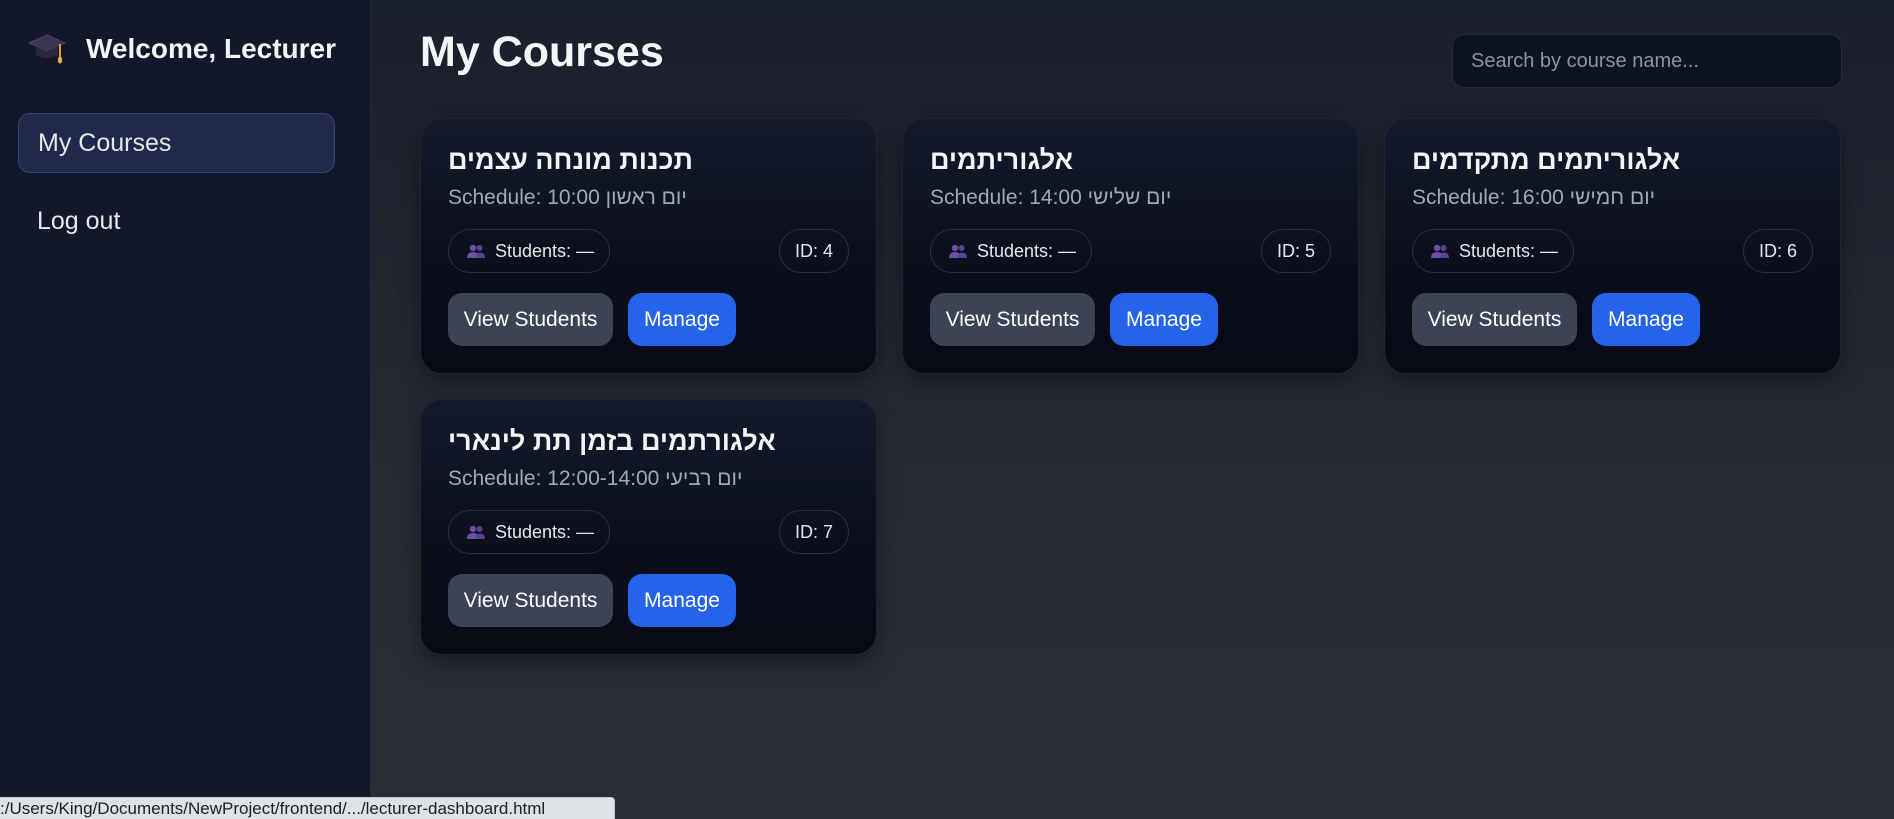 This screenshot has height=819, width=1894. What do you see at coordinates (176, 143) in the screenshot?
I see `sidebar-item-my-courses: My Courses` at bounding box center [176, 143].